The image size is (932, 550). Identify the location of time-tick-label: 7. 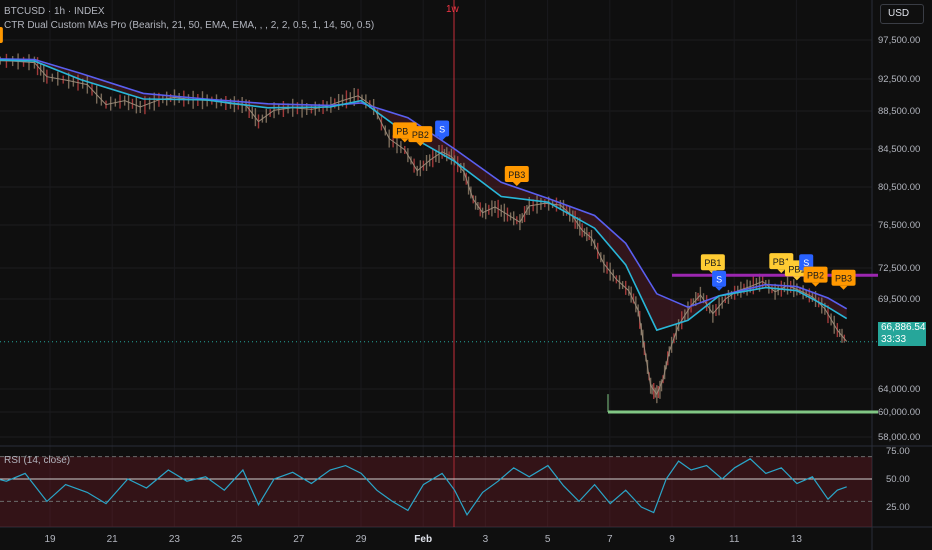
(610, 539).